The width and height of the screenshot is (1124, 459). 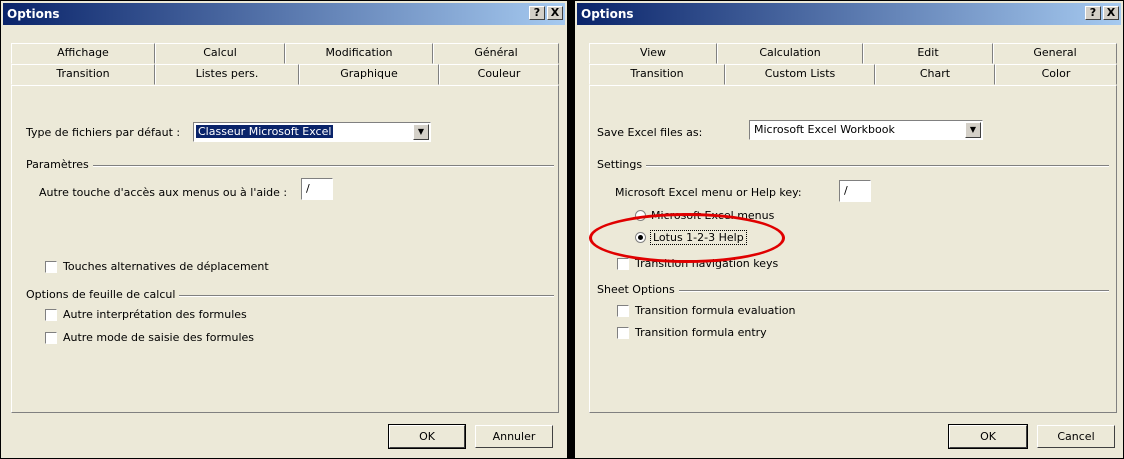 I want to click on cancel-button: Annuler, so click(x=514, y=436).